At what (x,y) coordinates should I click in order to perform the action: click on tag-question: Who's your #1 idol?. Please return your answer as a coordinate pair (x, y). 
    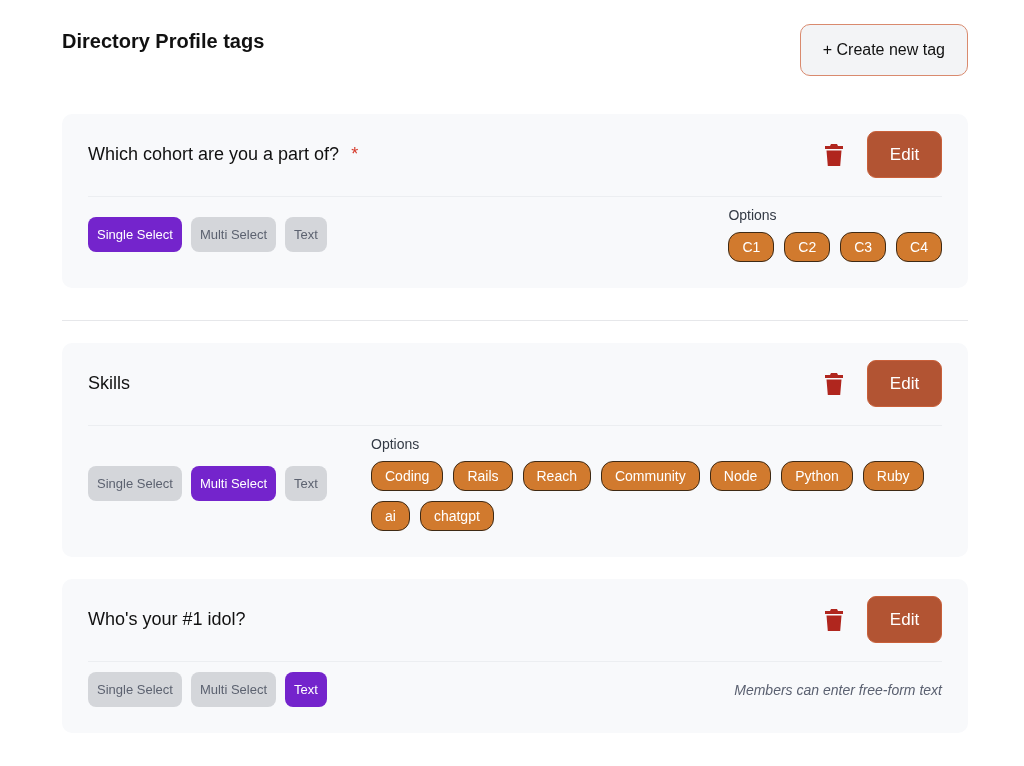
    Looking at the image, I should click on (167, 619).